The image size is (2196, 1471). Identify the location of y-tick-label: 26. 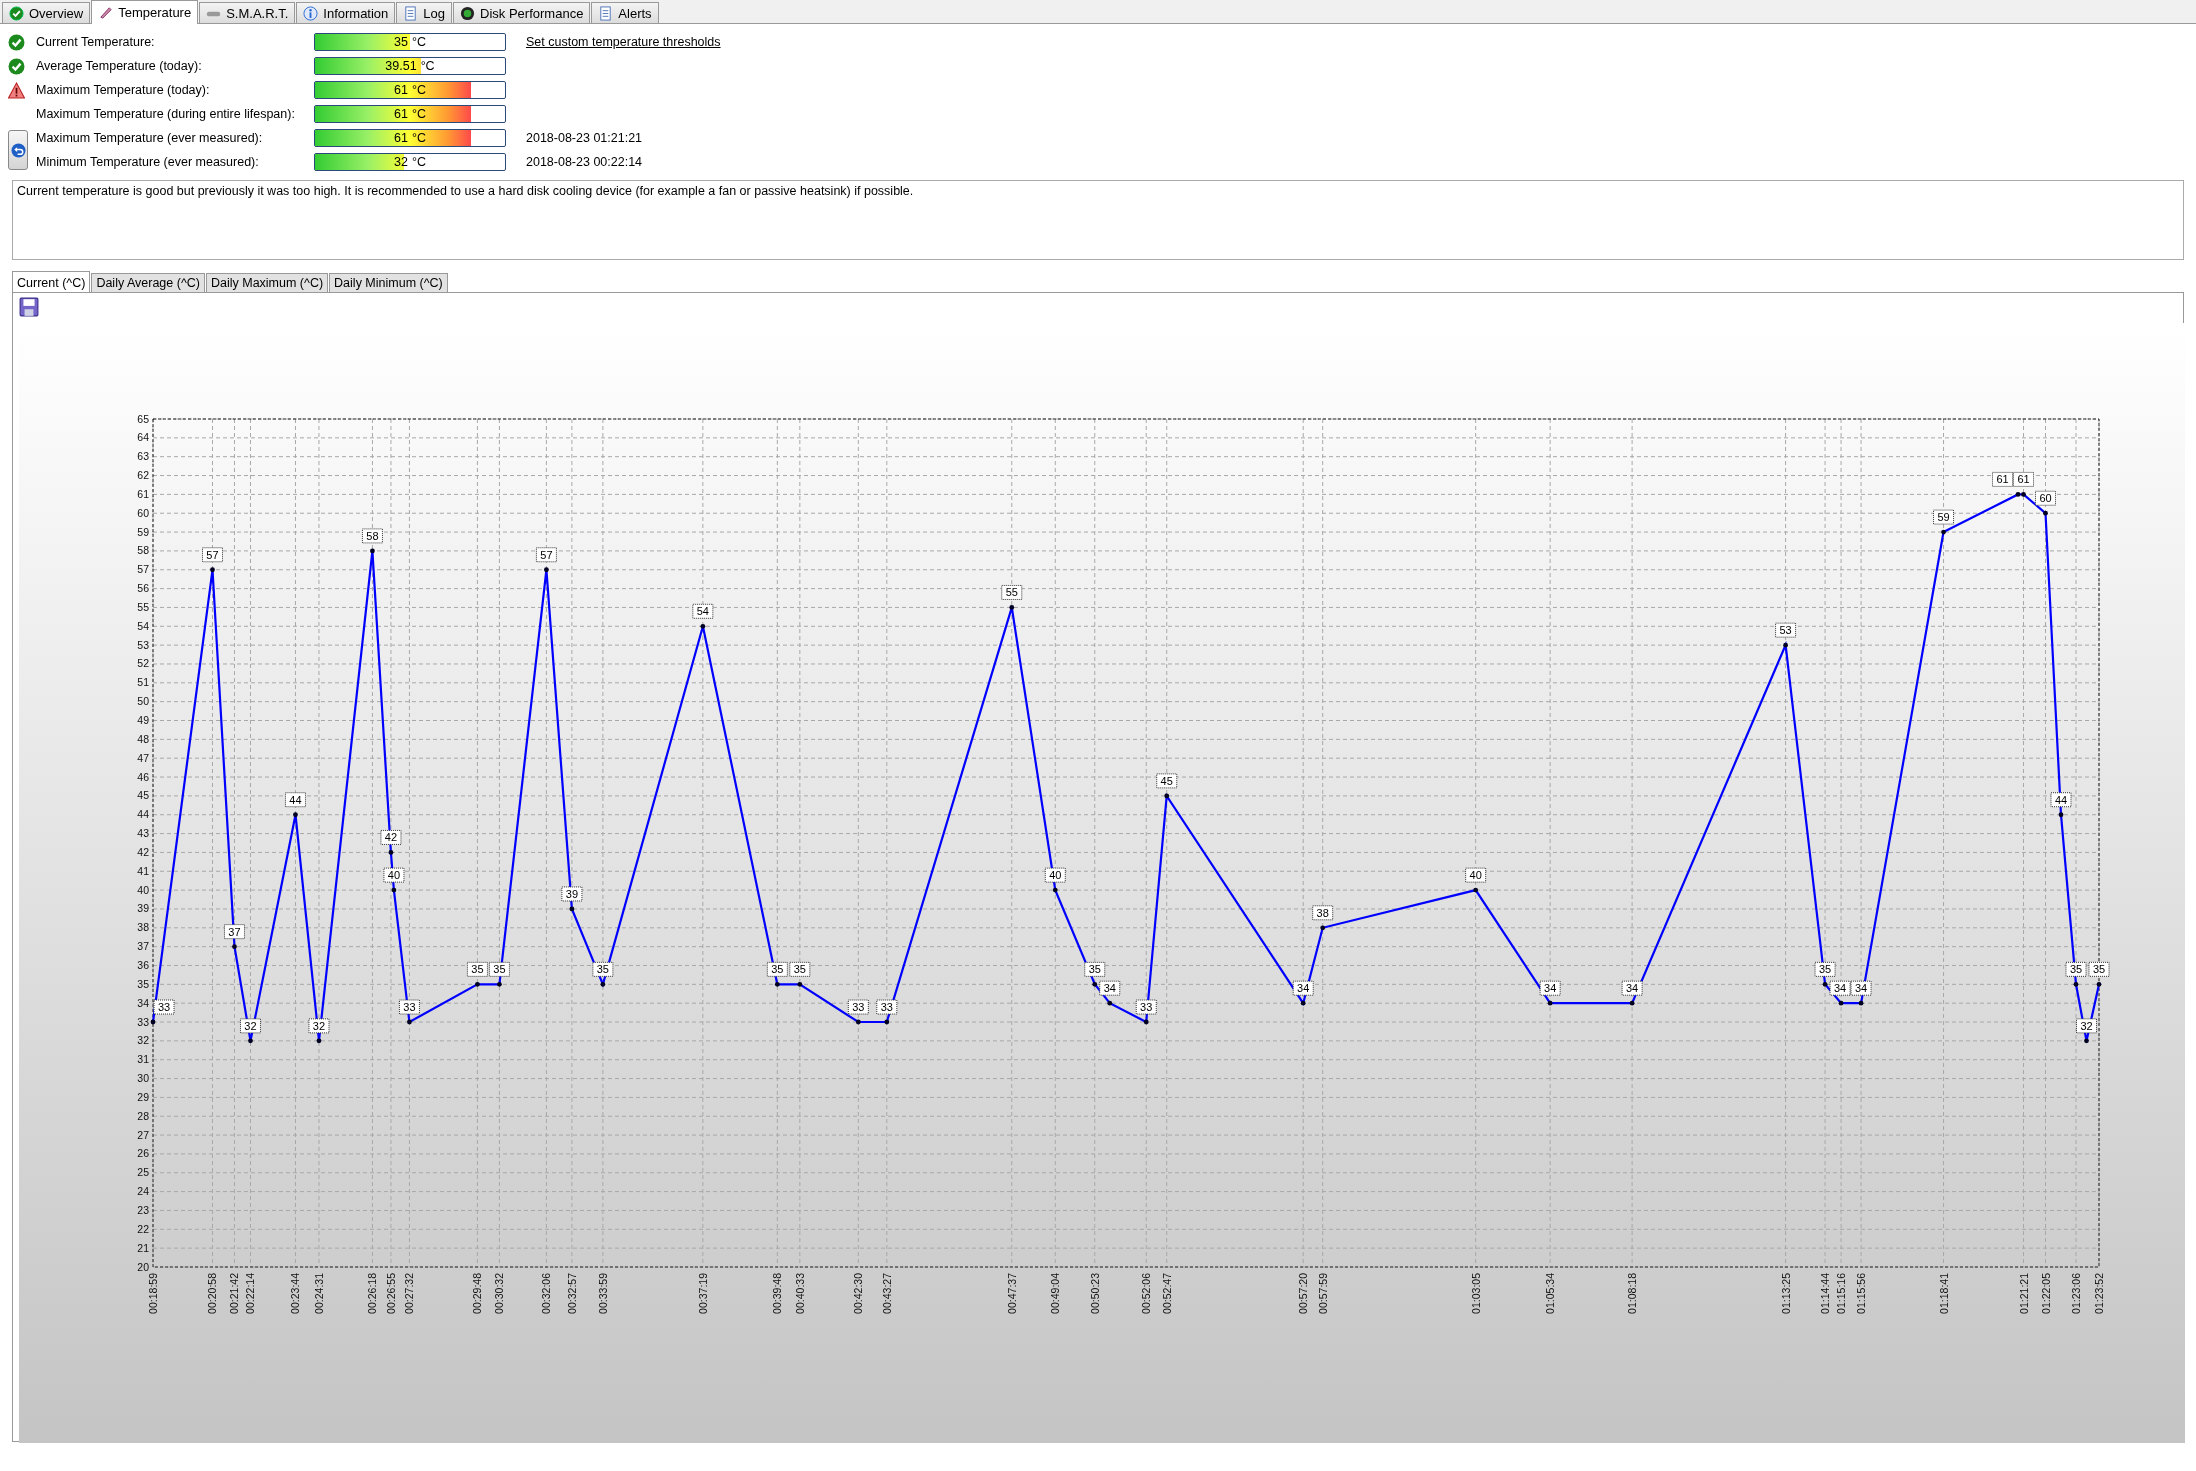
(143, 1153).